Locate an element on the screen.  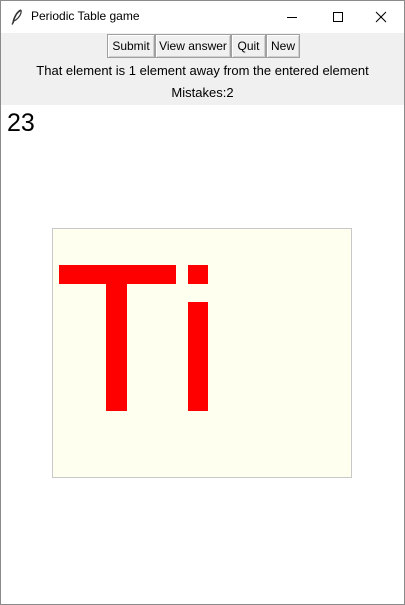
feather-icon is located at coordinates (17, 17).